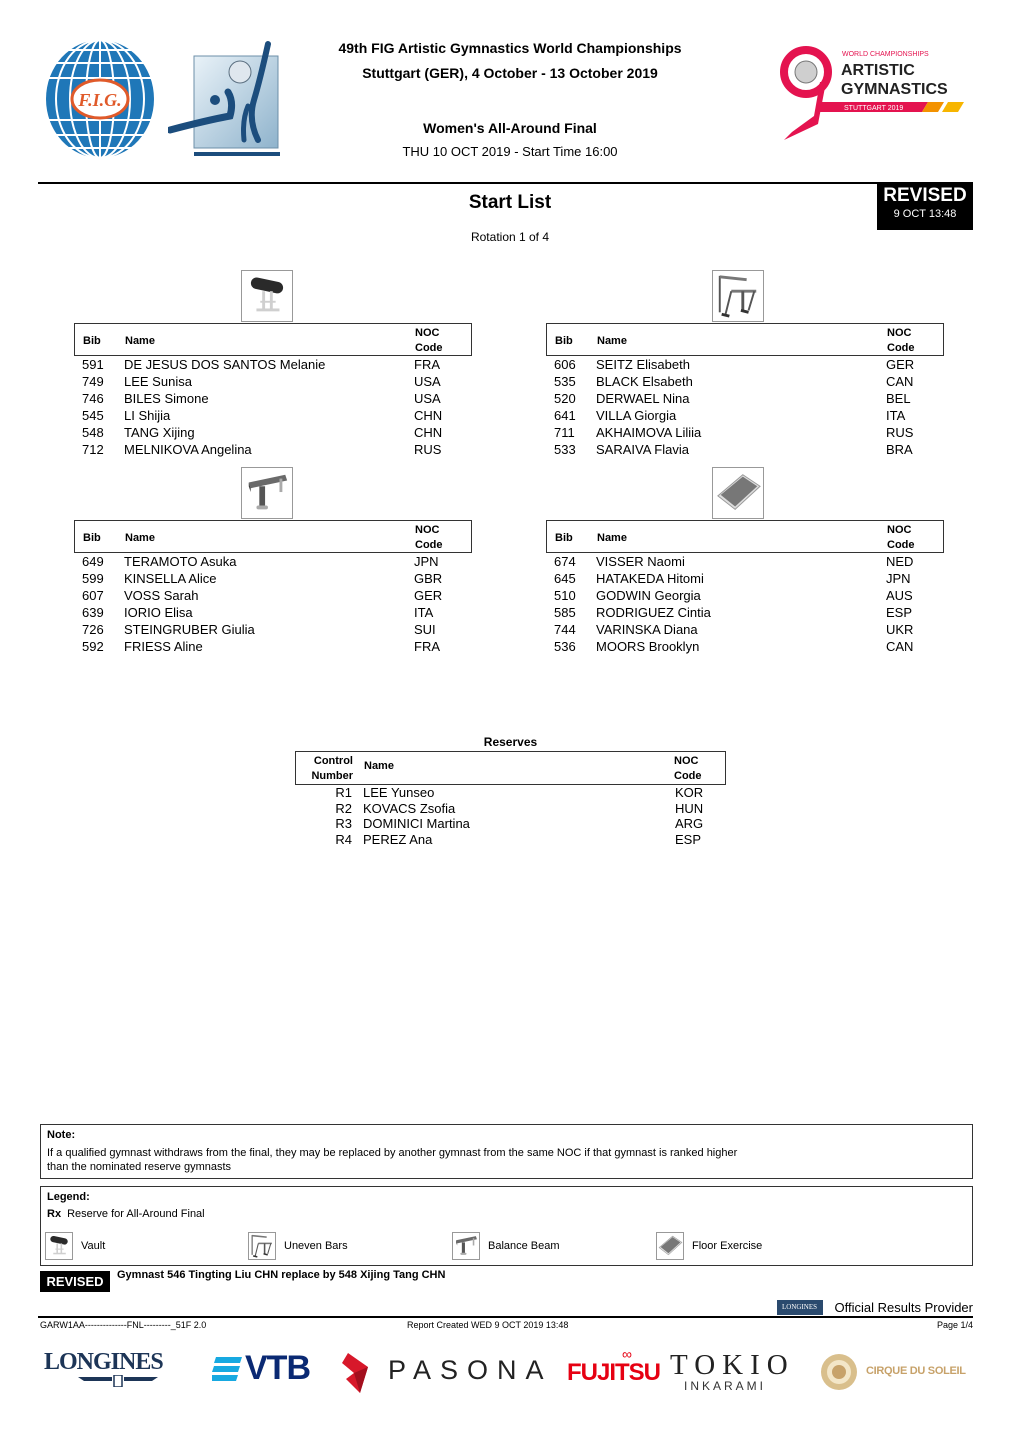  I want to click on wc-logo-line1: WORLD CHAMPIONSHIPS, so click(885, 54).